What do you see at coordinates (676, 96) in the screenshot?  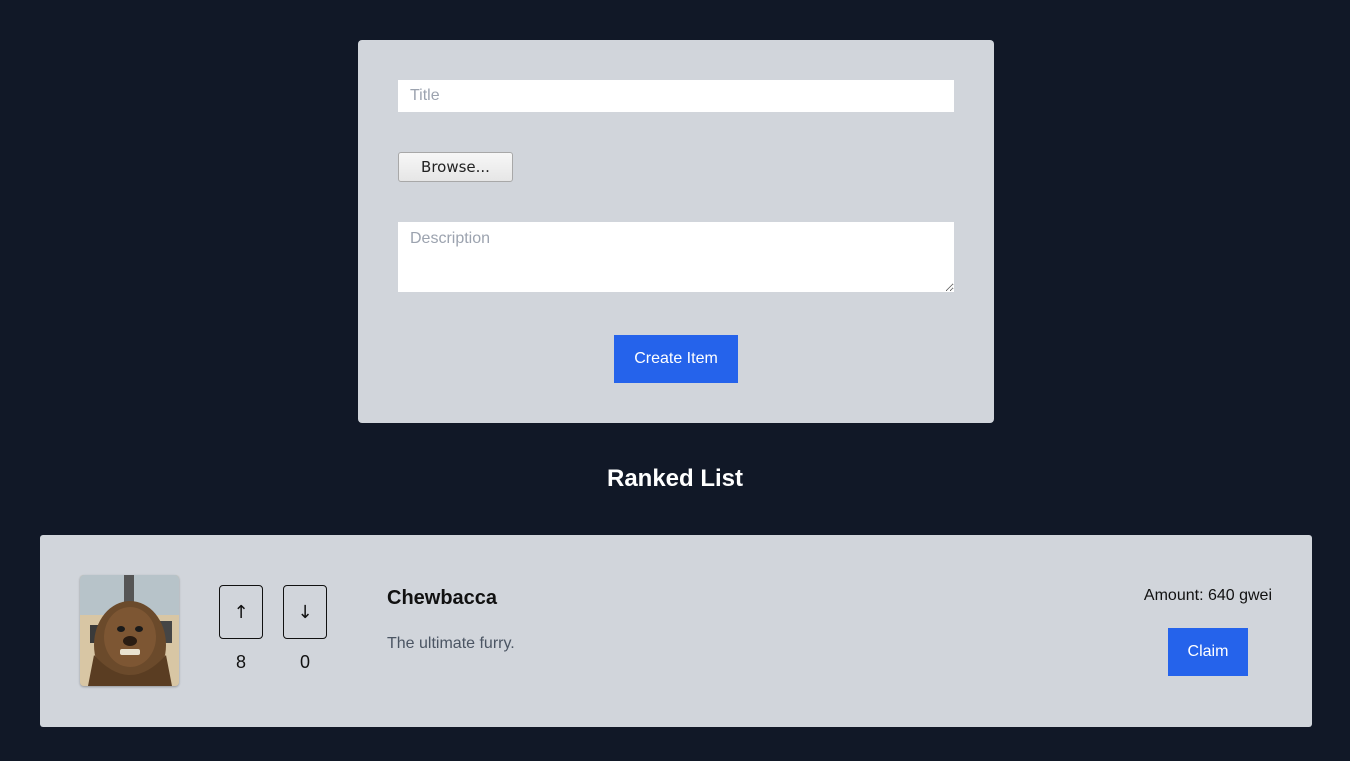 I see `title-input` at bounding box center [676, 96].